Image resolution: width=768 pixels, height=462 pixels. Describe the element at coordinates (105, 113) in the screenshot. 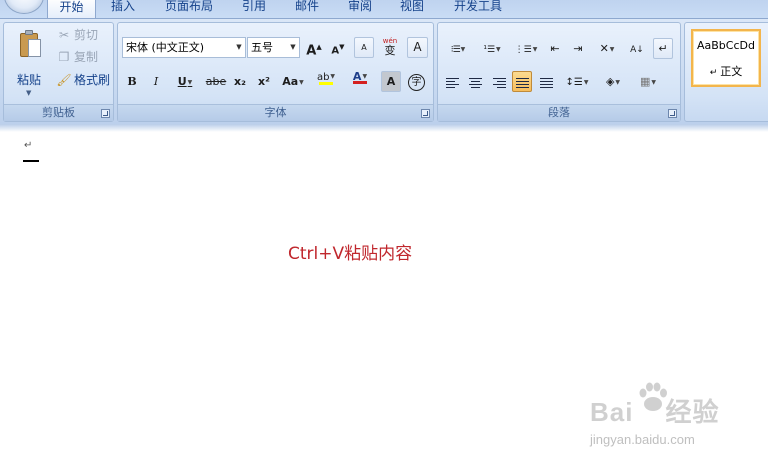

I see `clipboard-dialog-launcher` at that location.